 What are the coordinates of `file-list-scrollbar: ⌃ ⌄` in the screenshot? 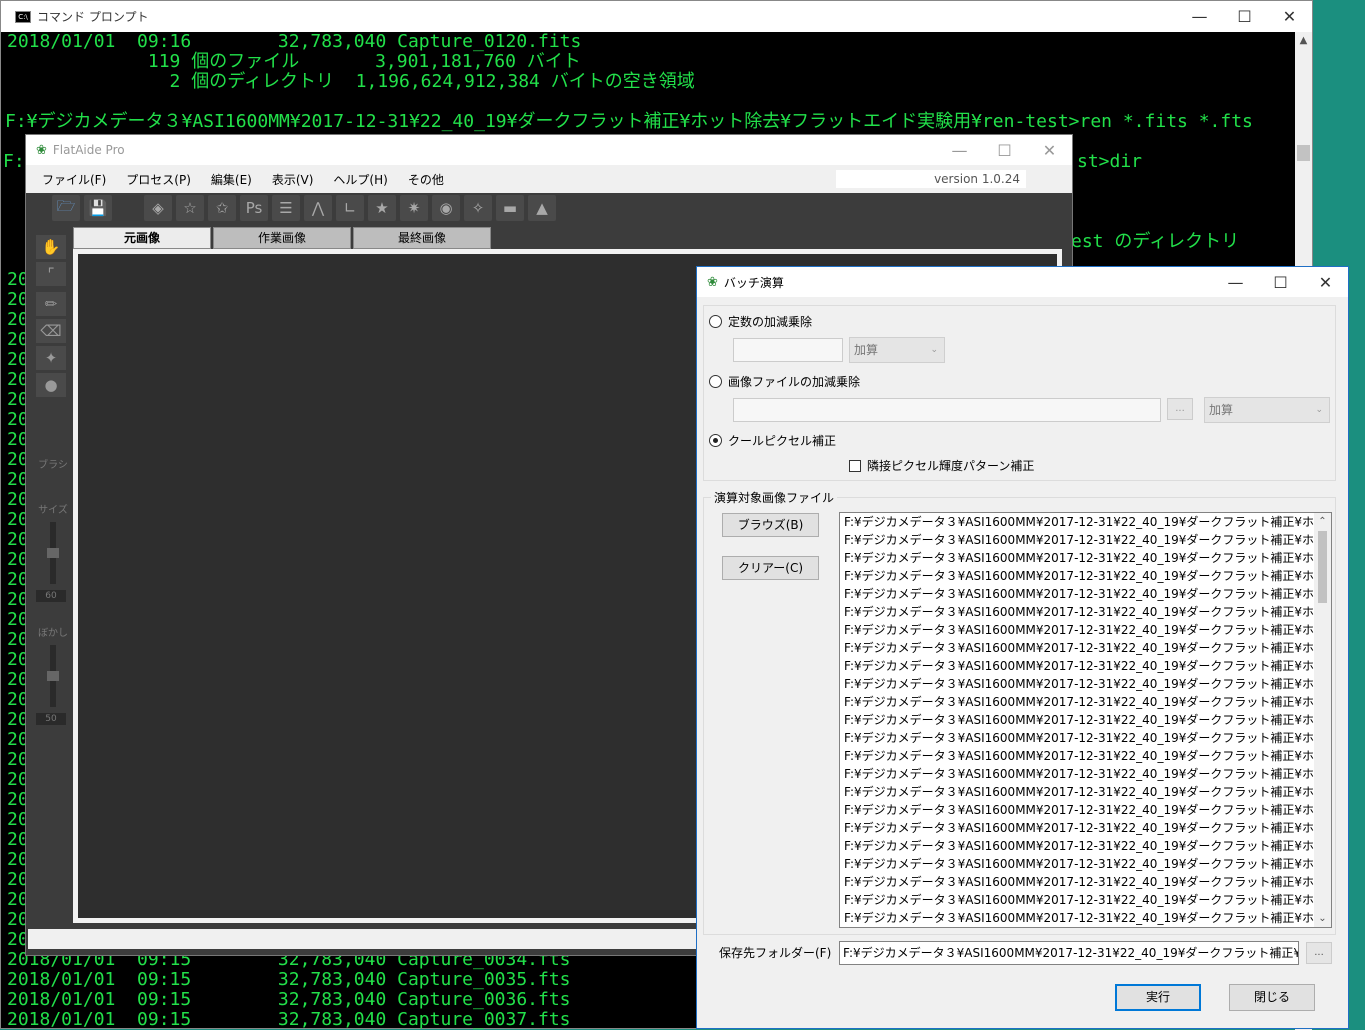 It's located at (1322, 720).